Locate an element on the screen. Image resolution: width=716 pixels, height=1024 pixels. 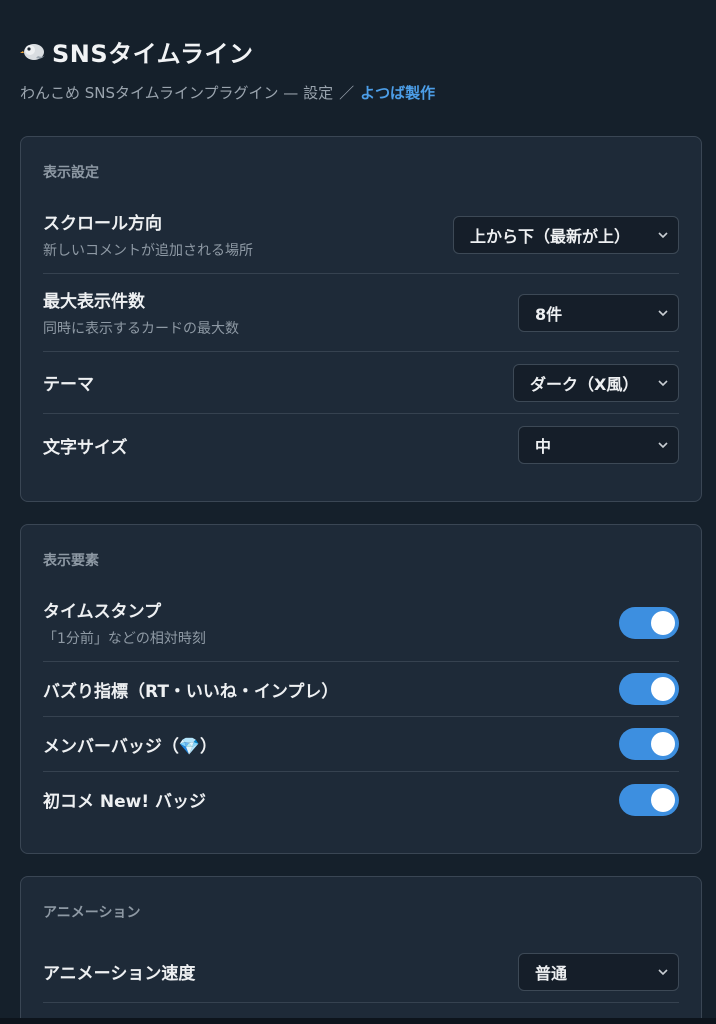
card-title: 表示要素 is located at coordinates (71, 561).